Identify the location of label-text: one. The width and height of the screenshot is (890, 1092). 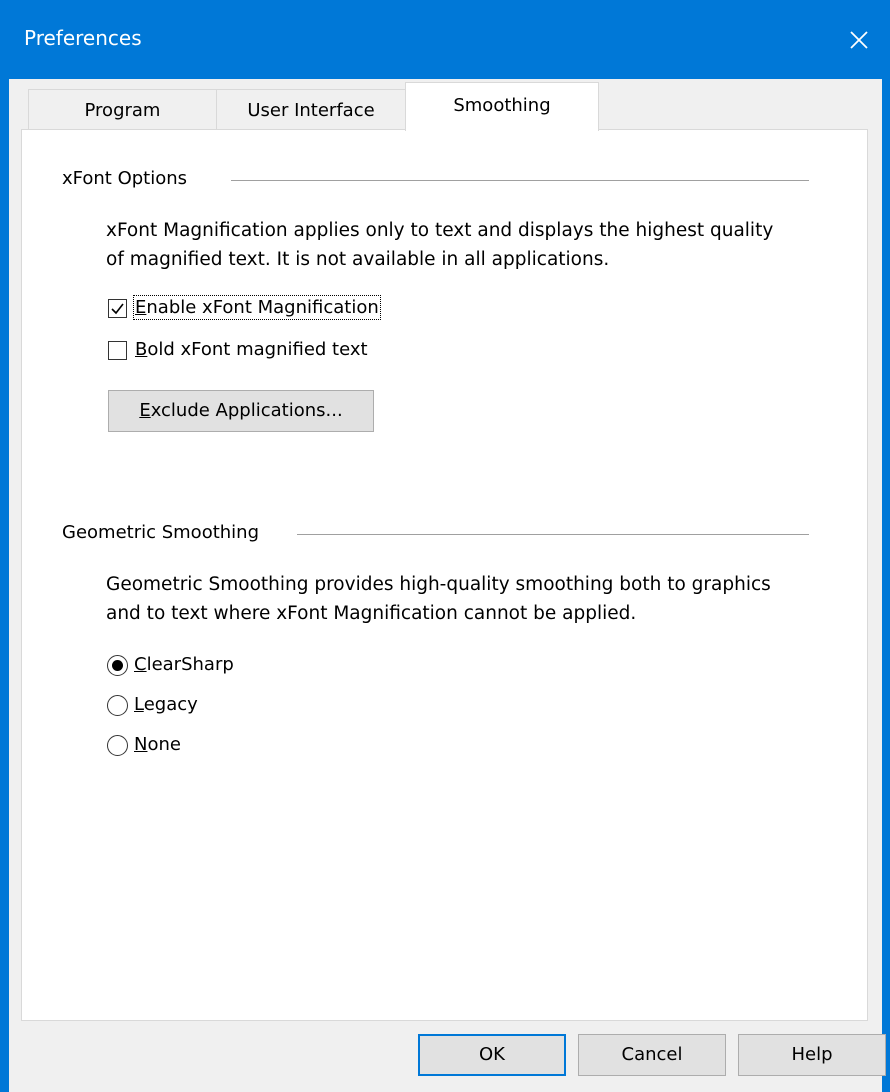
(164, 744).